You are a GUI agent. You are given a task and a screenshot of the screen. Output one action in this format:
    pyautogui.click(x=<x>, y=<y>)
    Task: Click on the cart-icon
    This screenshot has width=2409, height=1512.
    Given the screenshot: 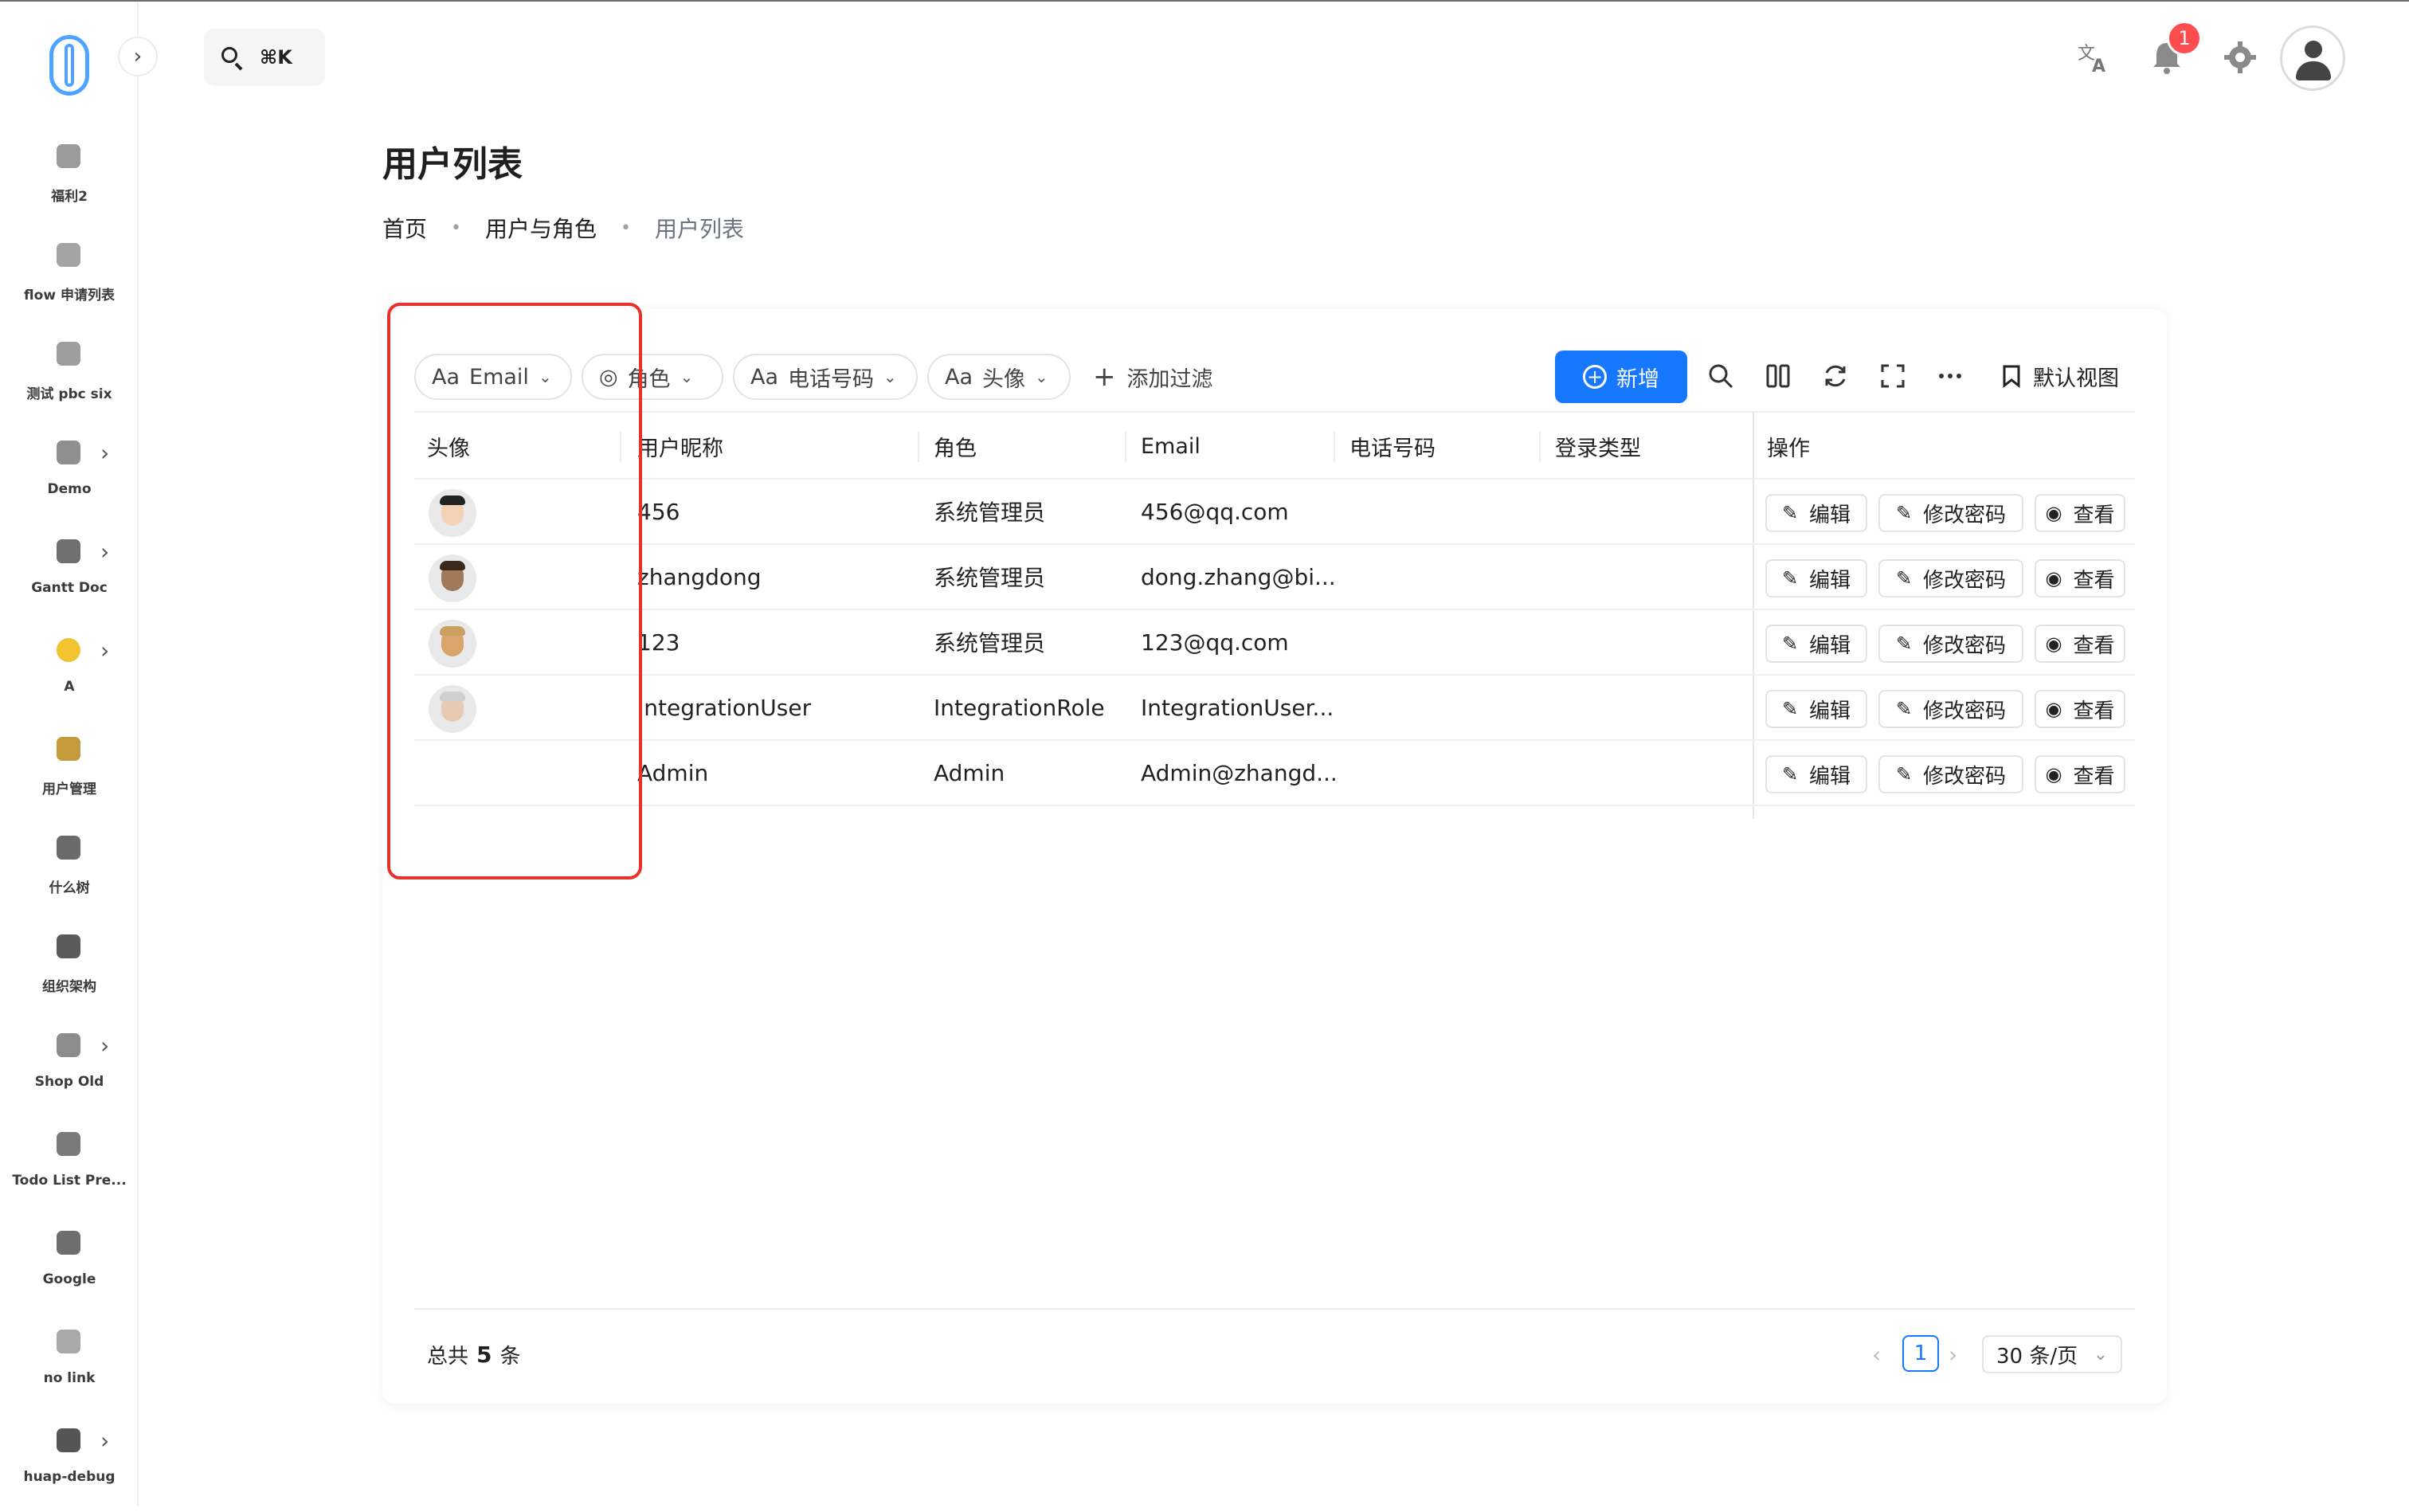 What is the action you would take?
    pyautogui.click(x=68, y=1045)
    